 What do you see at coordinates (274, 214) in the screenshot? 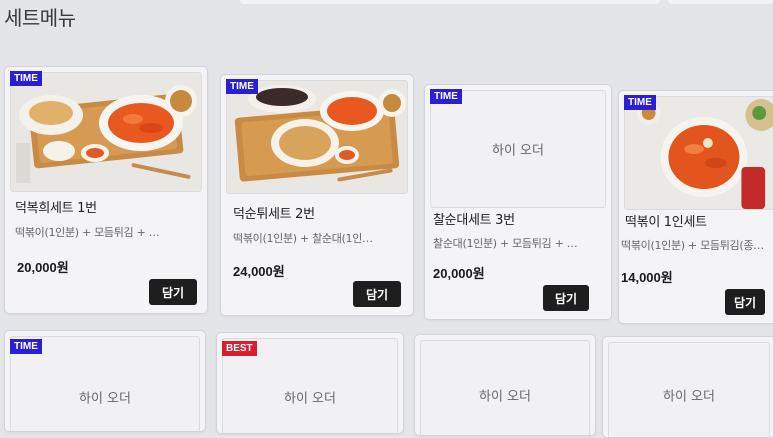
I see `menu-name: 덕순튀세트 2번` at bounding box center [274, 214].